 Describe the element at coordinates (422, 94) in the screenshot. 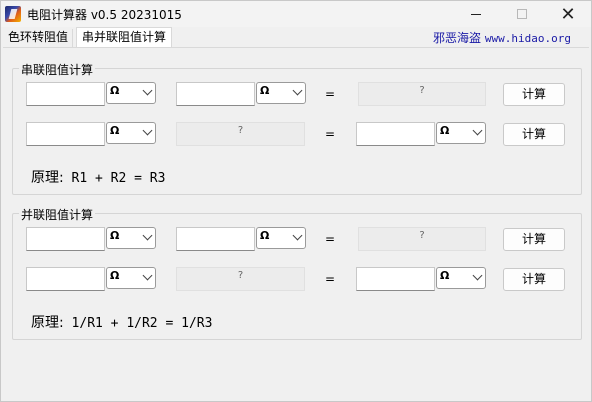

I see `series-r3-result: ?` at that location.